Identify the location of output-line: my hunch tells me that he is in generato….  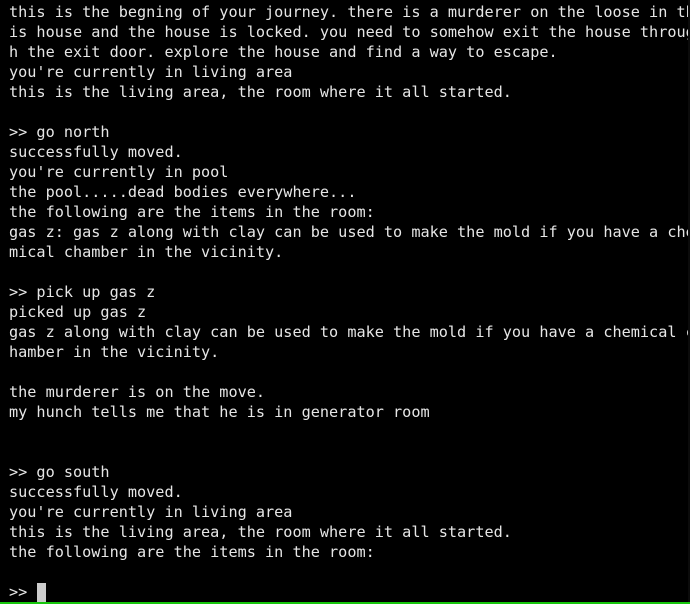
(219, 412).